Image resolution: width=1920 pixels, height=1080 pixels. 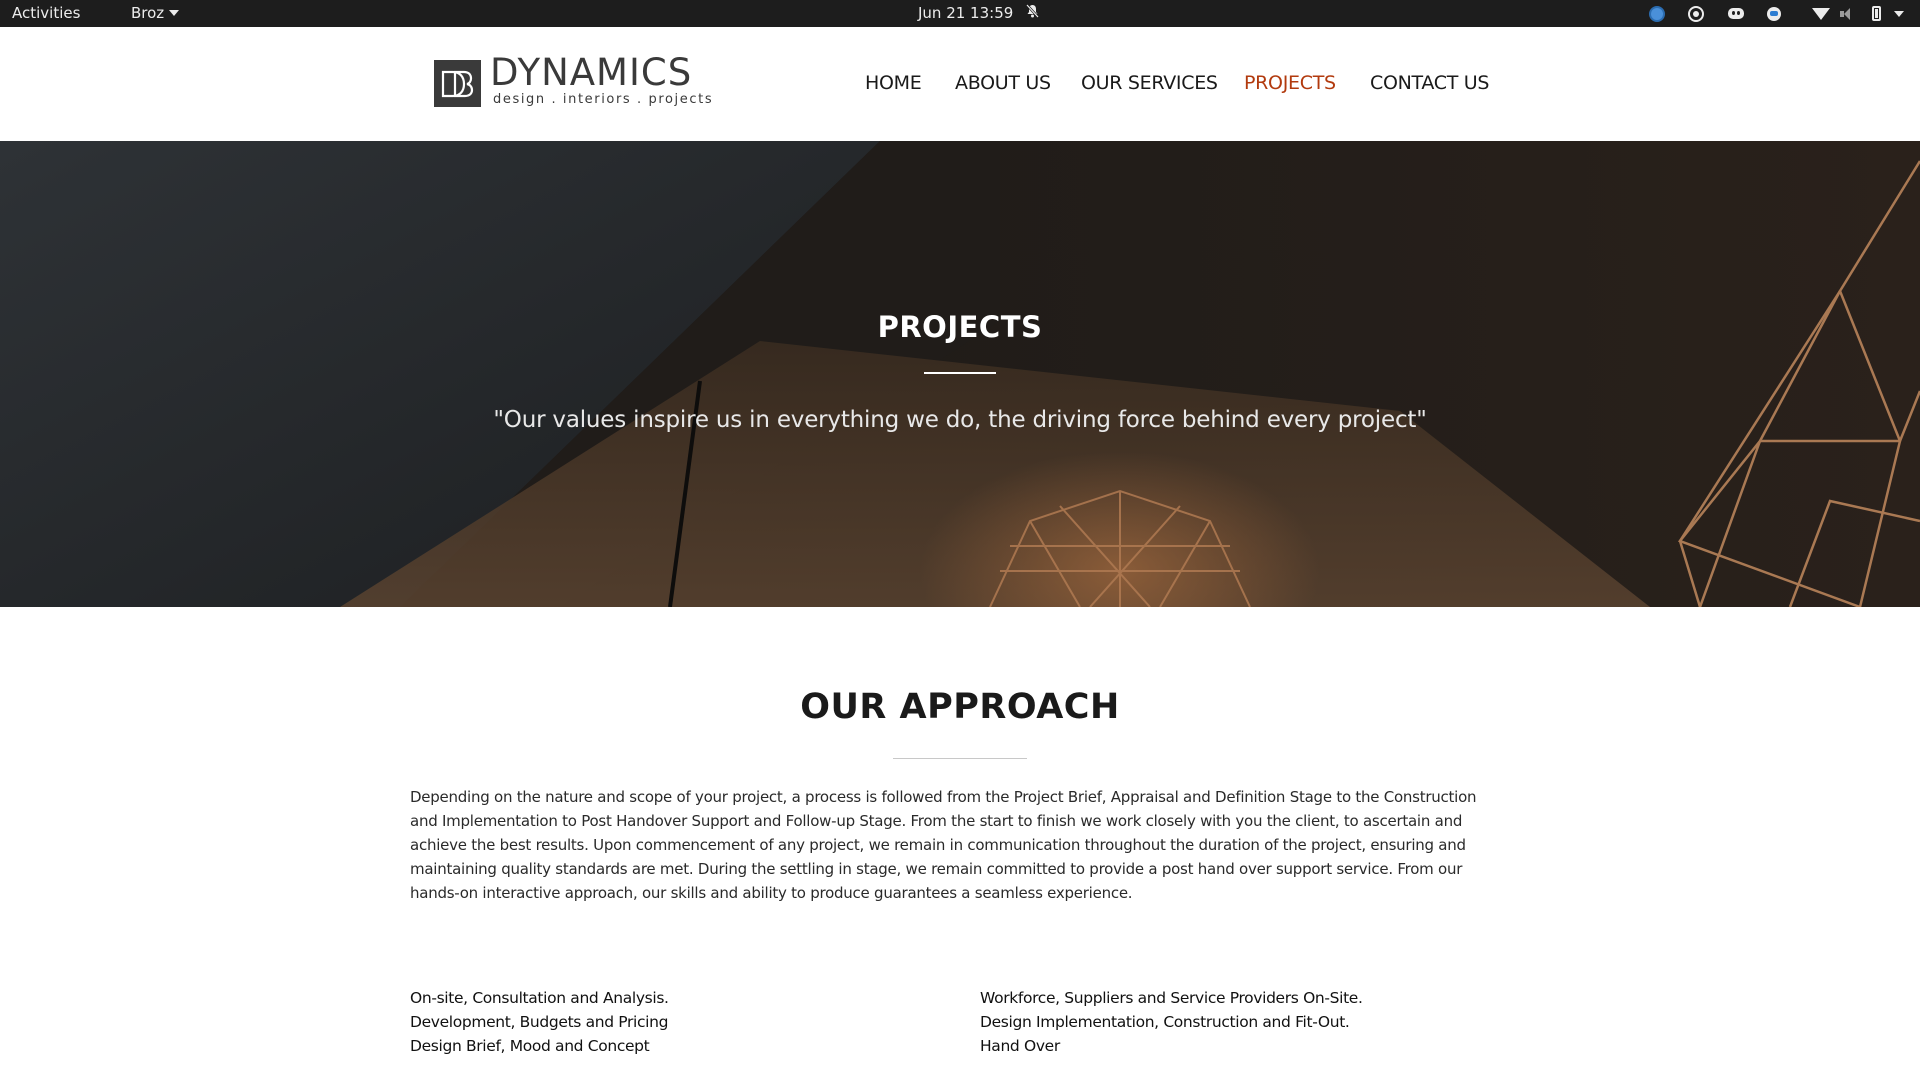 What do you see at coordinates (1848, 14) in the screenshot?
I see `volume-muted-icon` at bounding box center [1848, 14].